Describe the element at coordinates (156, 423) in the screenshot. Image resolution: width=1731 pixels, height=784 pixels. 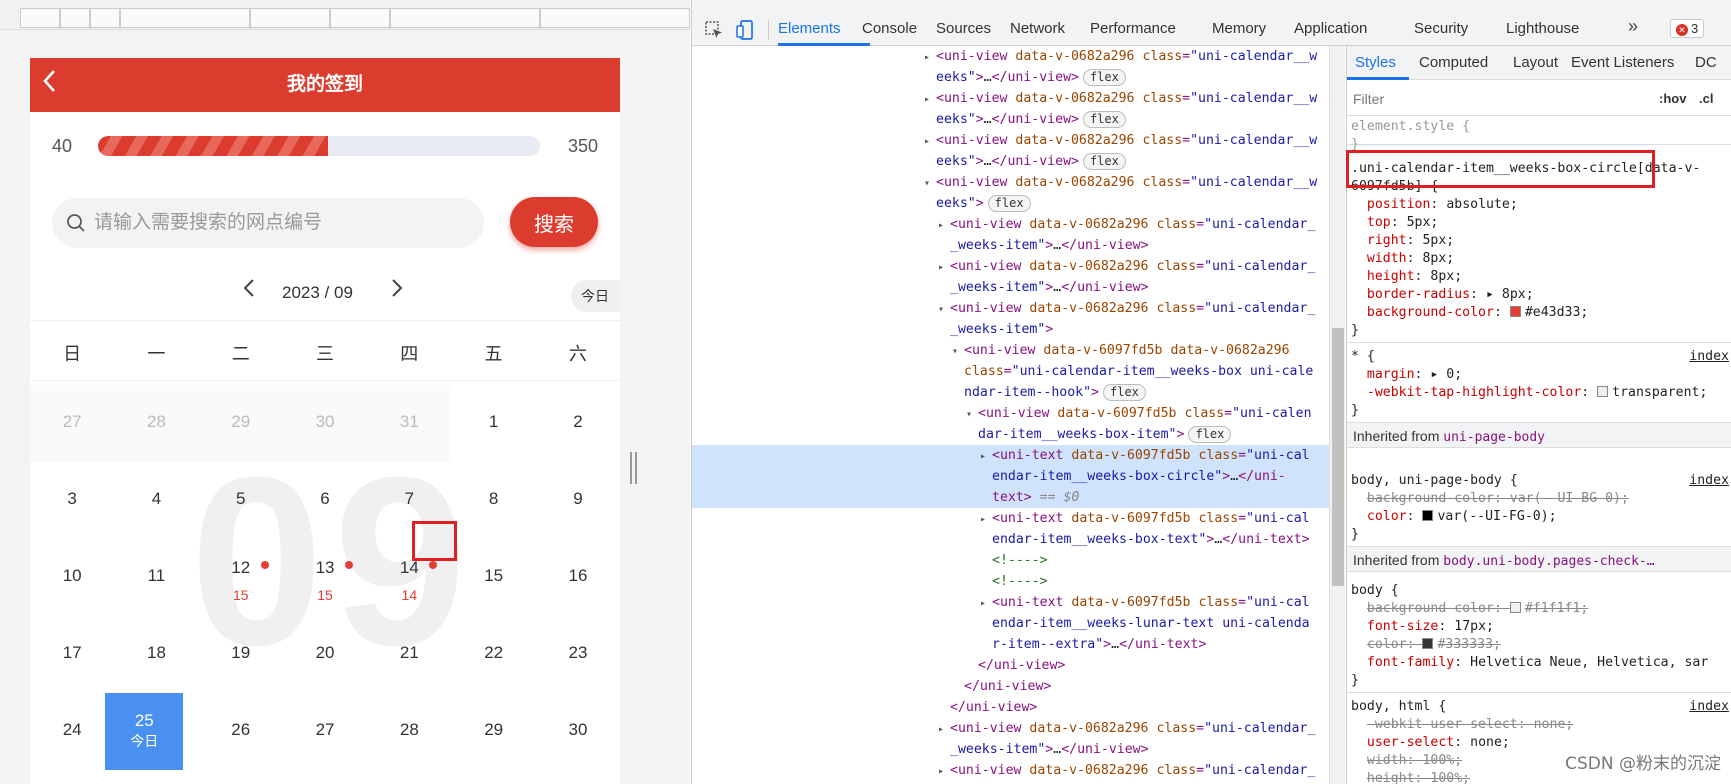
I see `calendar-day: 28` at that location.